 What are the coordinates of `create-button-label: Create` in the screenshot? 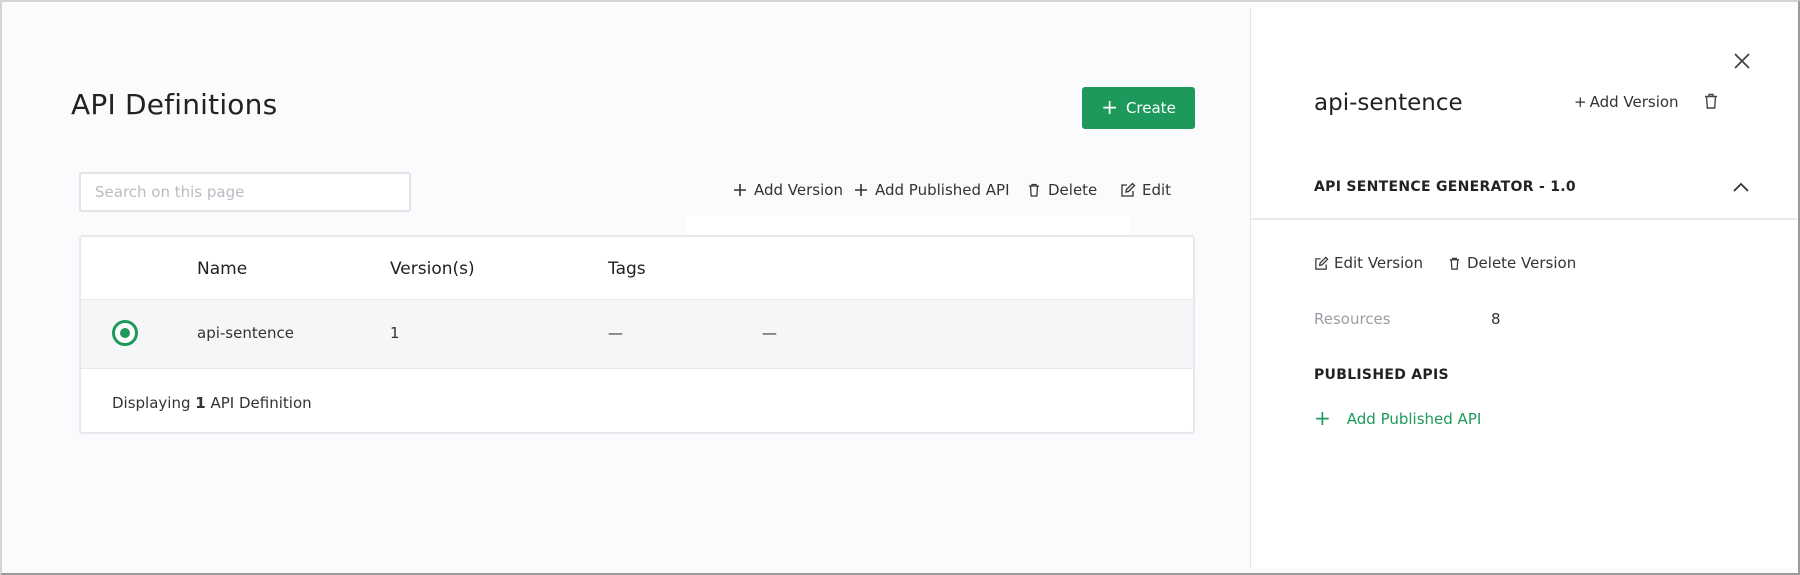 It's located at (1150, 108).